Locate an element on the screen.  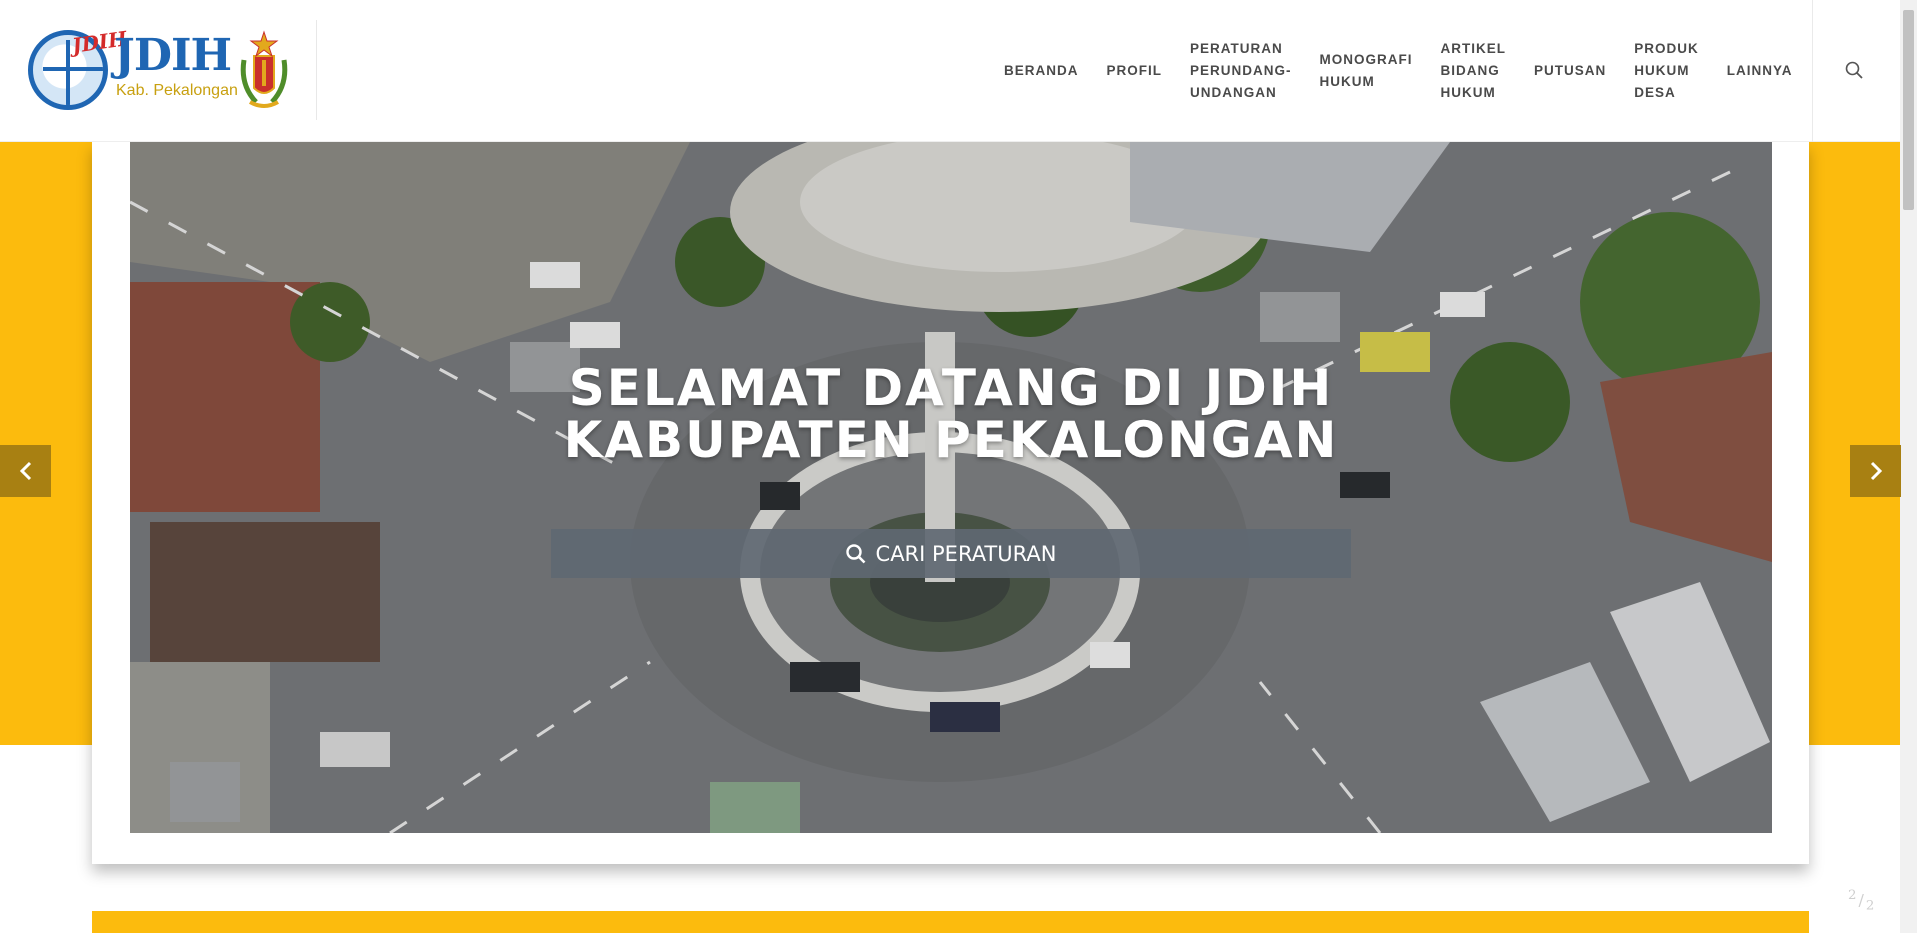
search-regulation-button: CARI PERATURAN is located at coordinates (951, 553).